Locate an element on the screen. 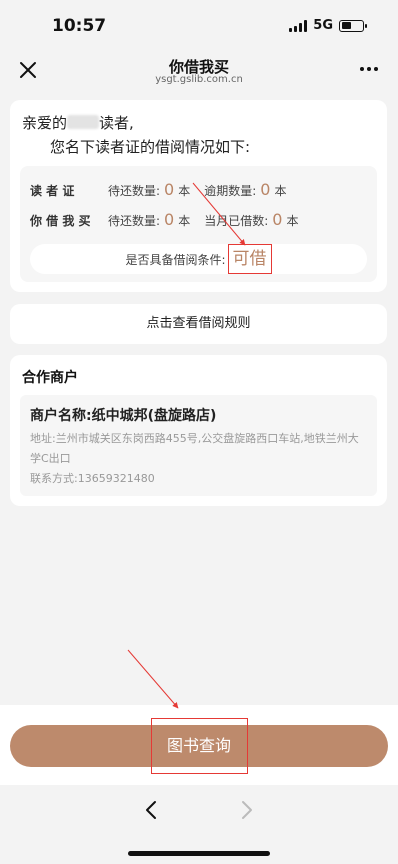  reader-card-row: 读 者 证 待还数量: 0 本 逾期数量: 0 本 is located at coordinates (165, 189).